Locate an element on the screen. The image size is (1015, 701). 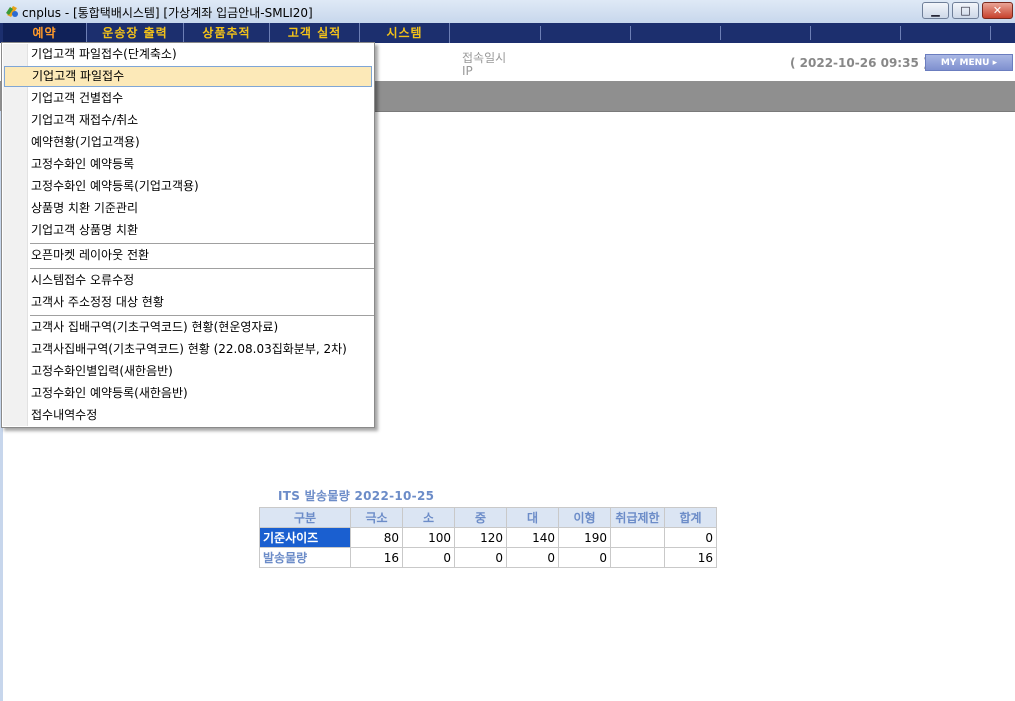
app-logo-icon is located at coordinates (12, 11).